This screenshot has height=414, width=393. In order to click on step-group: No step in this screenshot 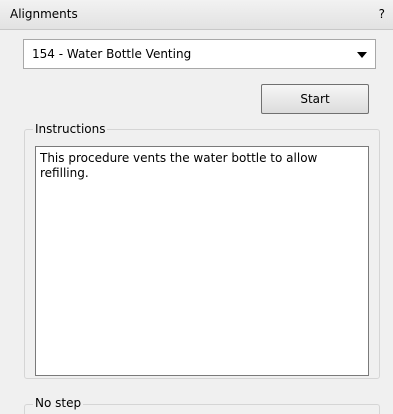, I will do `click(202, 405)`.